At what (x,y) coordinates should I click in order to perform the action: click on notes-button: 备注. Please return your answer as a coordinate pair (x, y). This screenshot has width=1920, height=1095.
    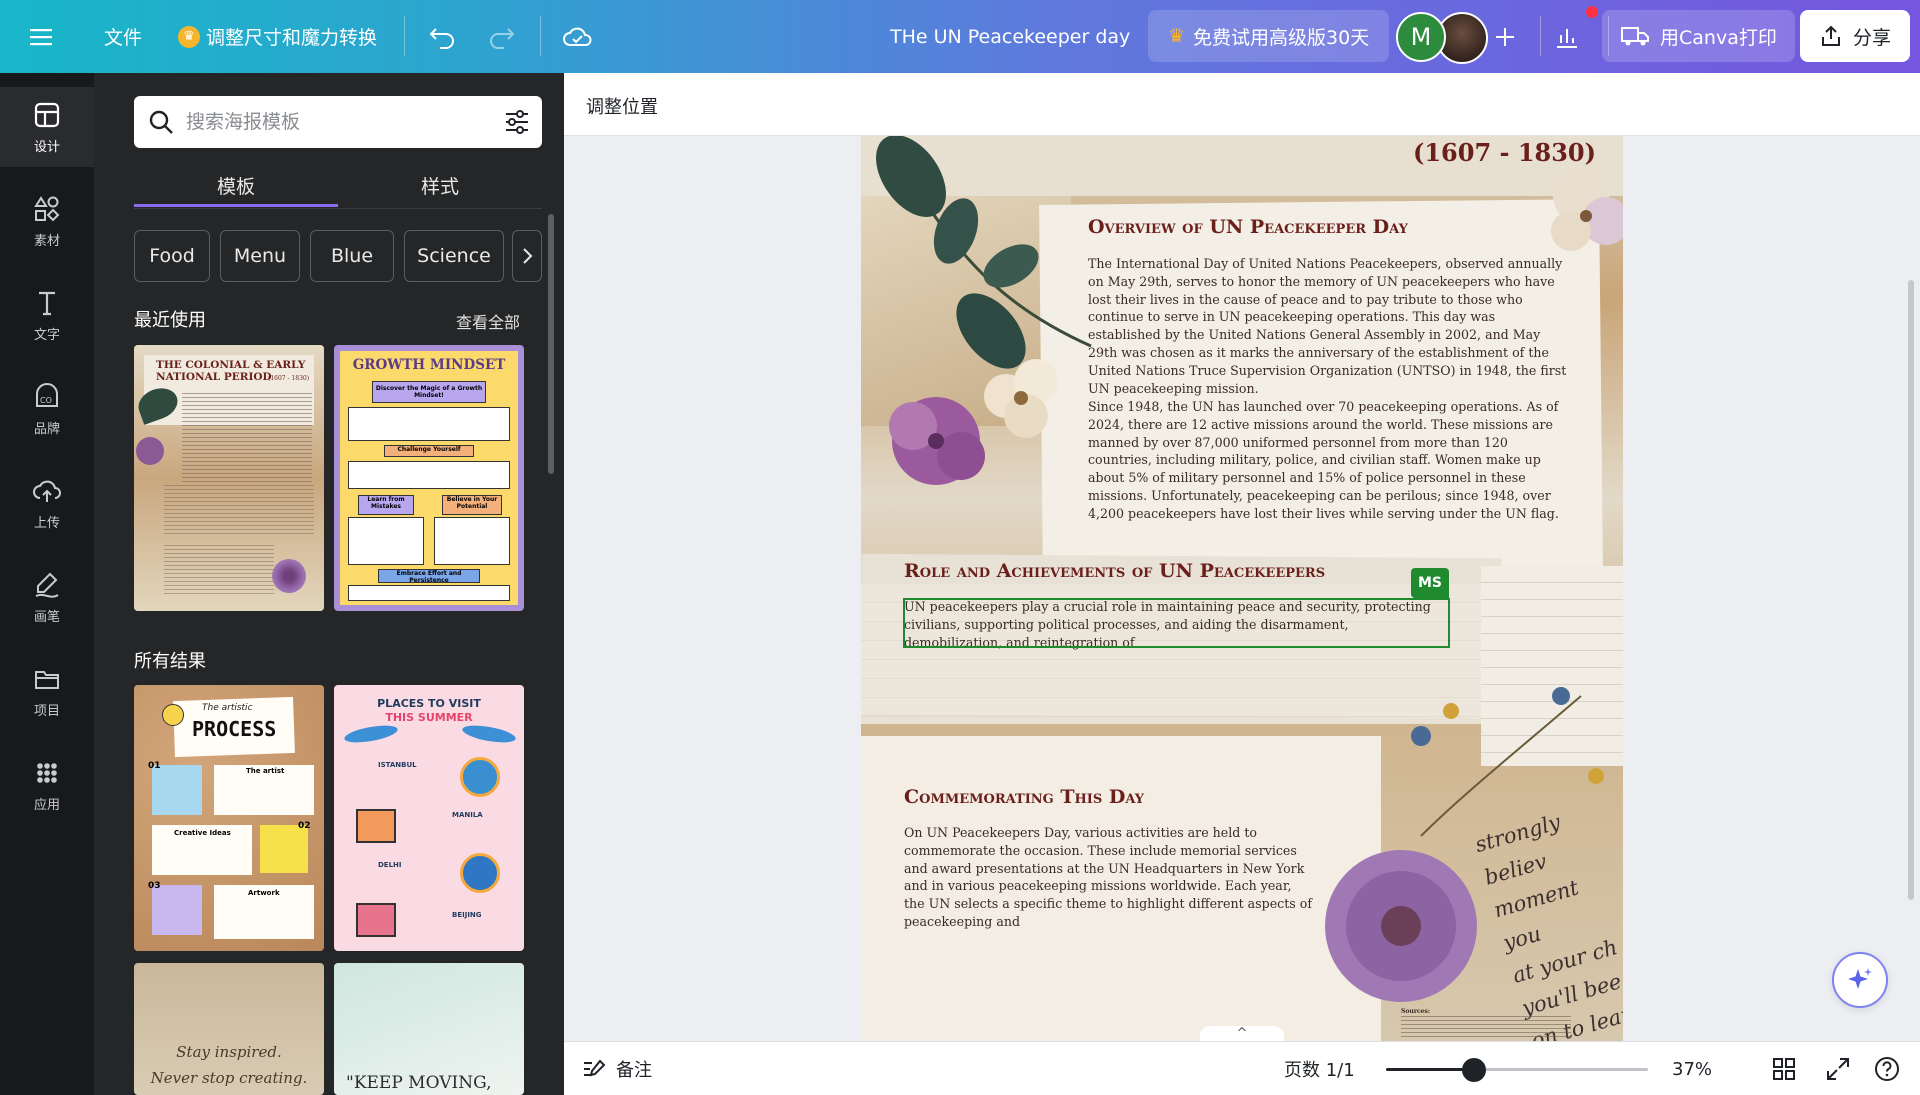
    Looking at the image, I should click on (617, 1068).